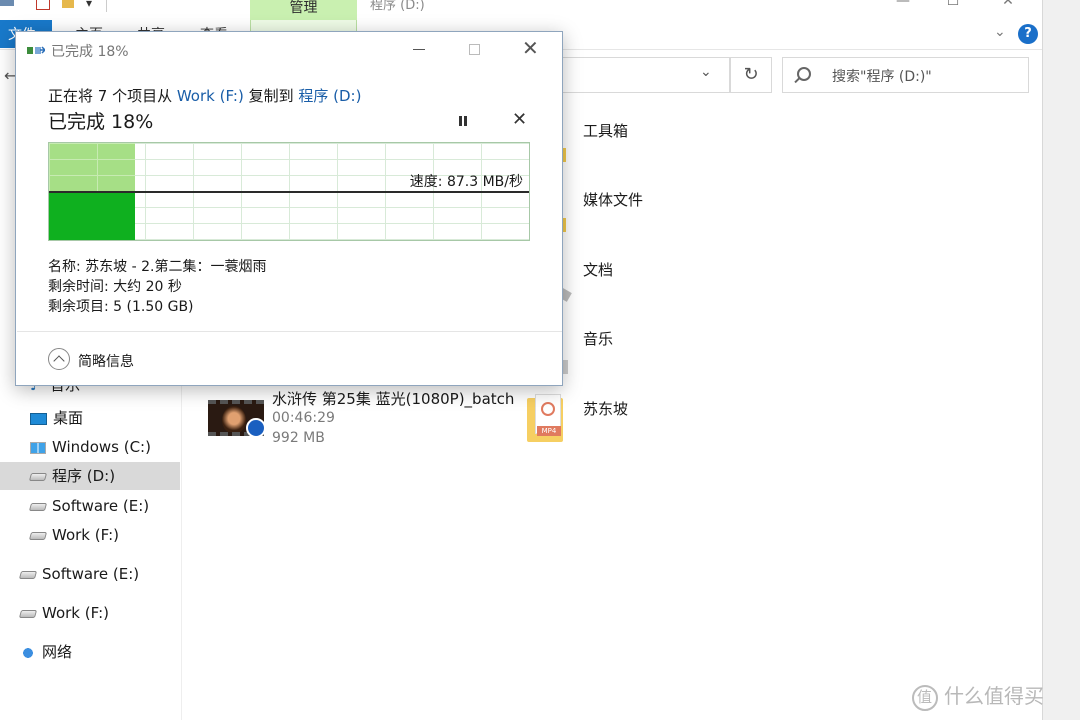 The height and width of the screenshot is (720, 1080). I want to click on nav-item-work-f: Work (F:), so click(73, 535).